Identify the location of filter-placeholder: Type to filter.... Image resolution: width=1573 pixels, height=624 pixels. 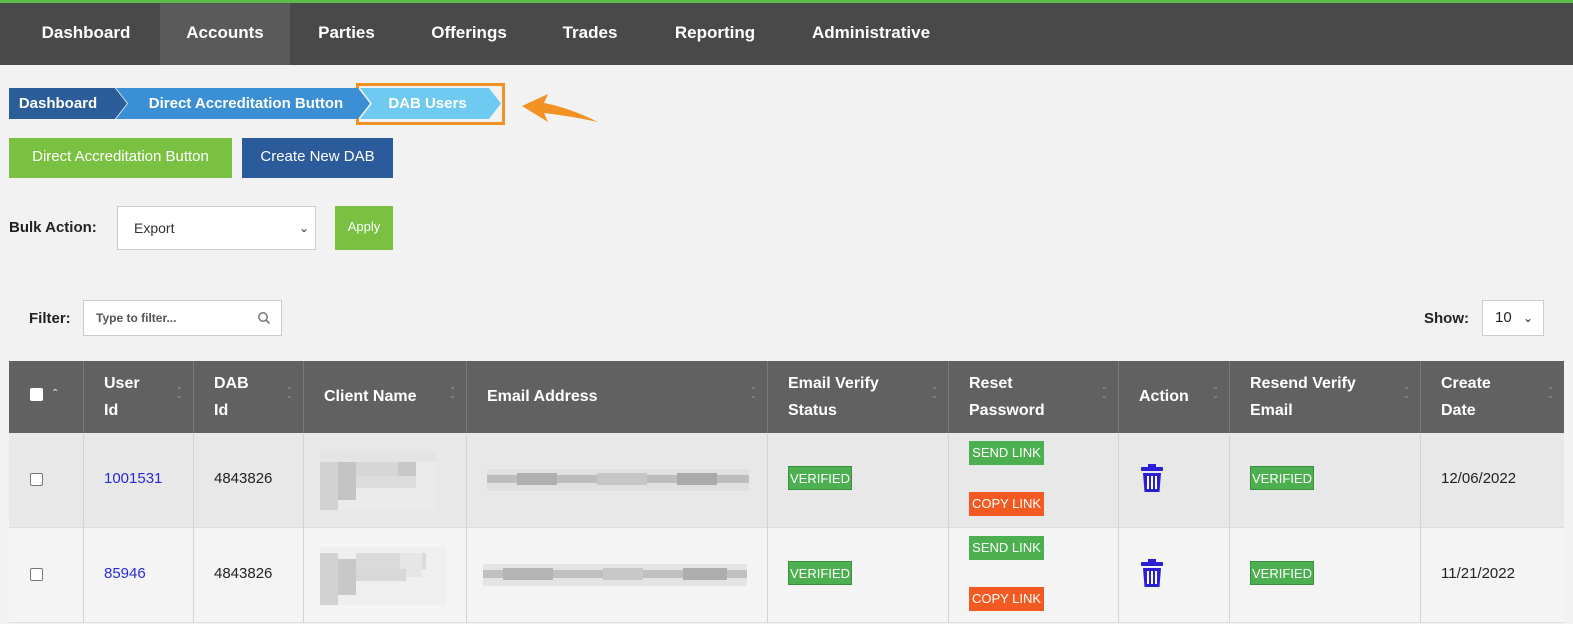
(136, 318).